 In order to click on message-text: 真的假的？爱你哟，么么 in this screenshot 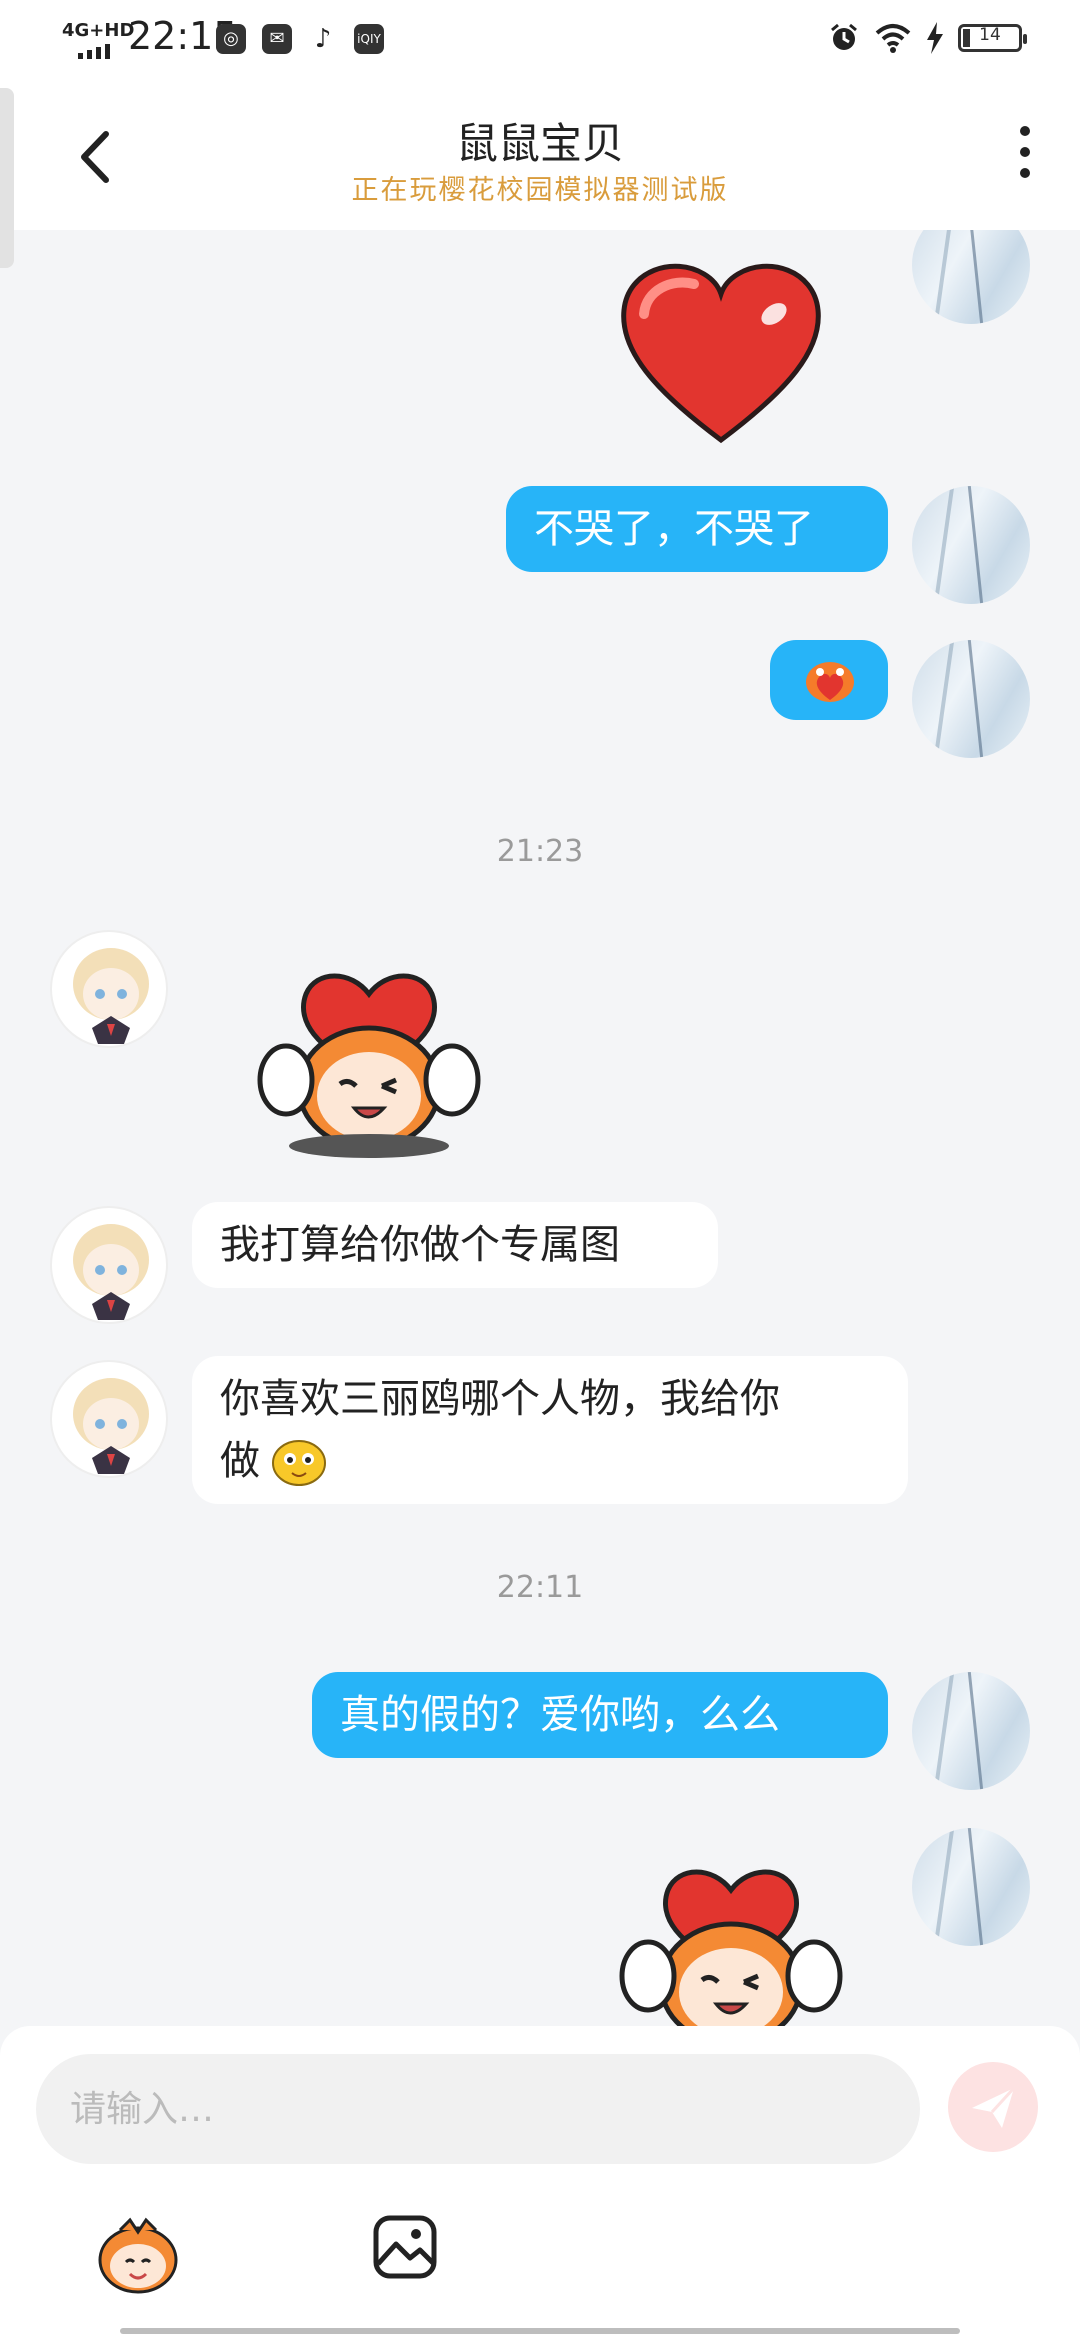, I will do `click(560, 1715)`.